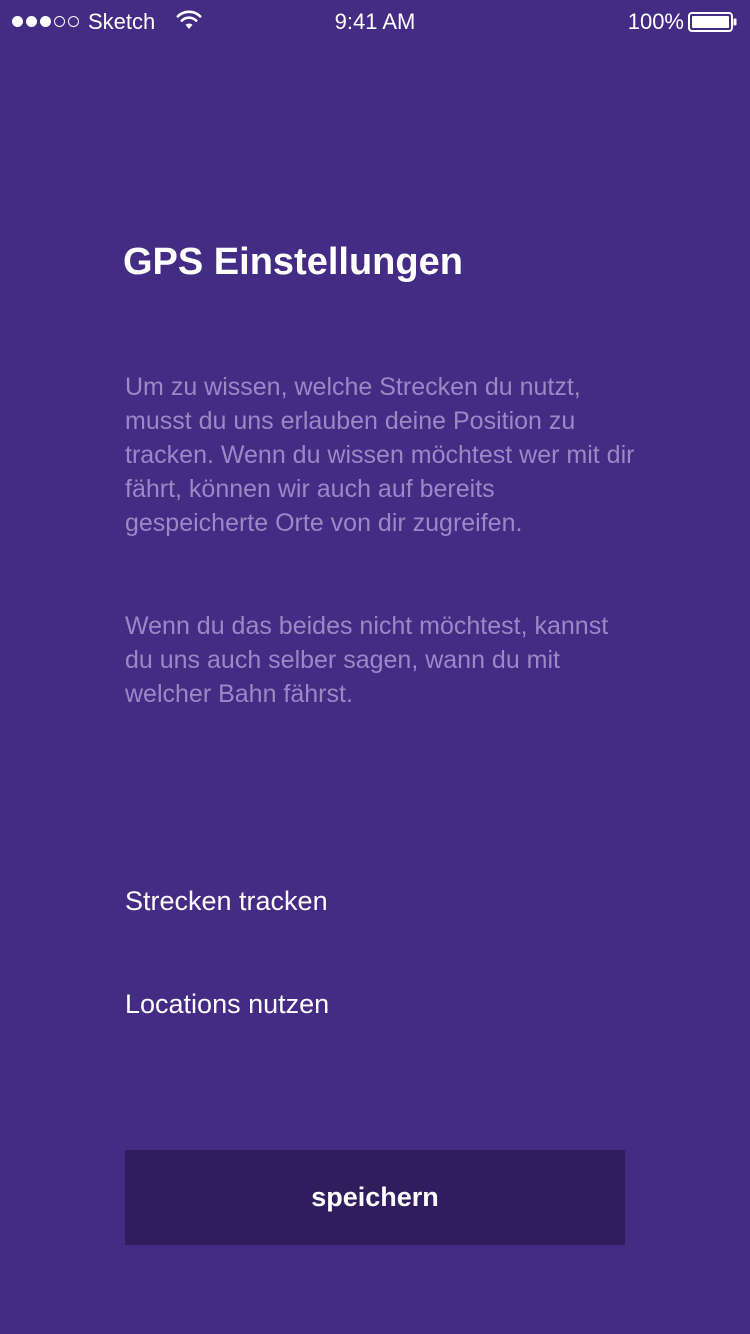 The image size is (750, 1334). I want to click on battery-icon, so click(712, 22).